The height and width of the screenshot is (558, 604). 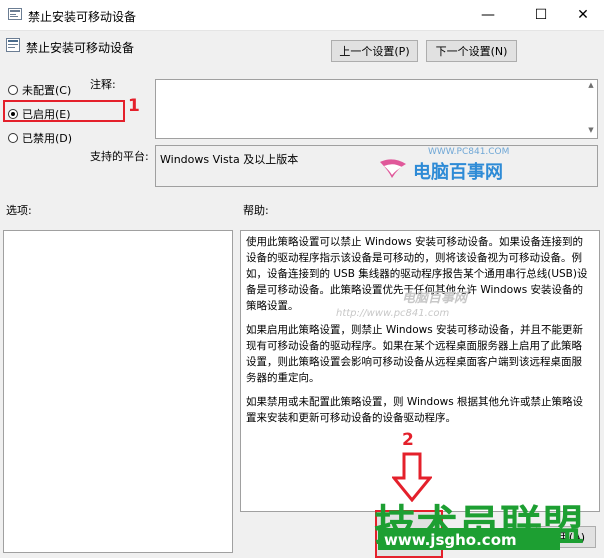 What do you see at coordinates (469, 152) in the screenshot?
I see `watermark-url: WWW.PC841.COM` at bounding box center [469, 152].